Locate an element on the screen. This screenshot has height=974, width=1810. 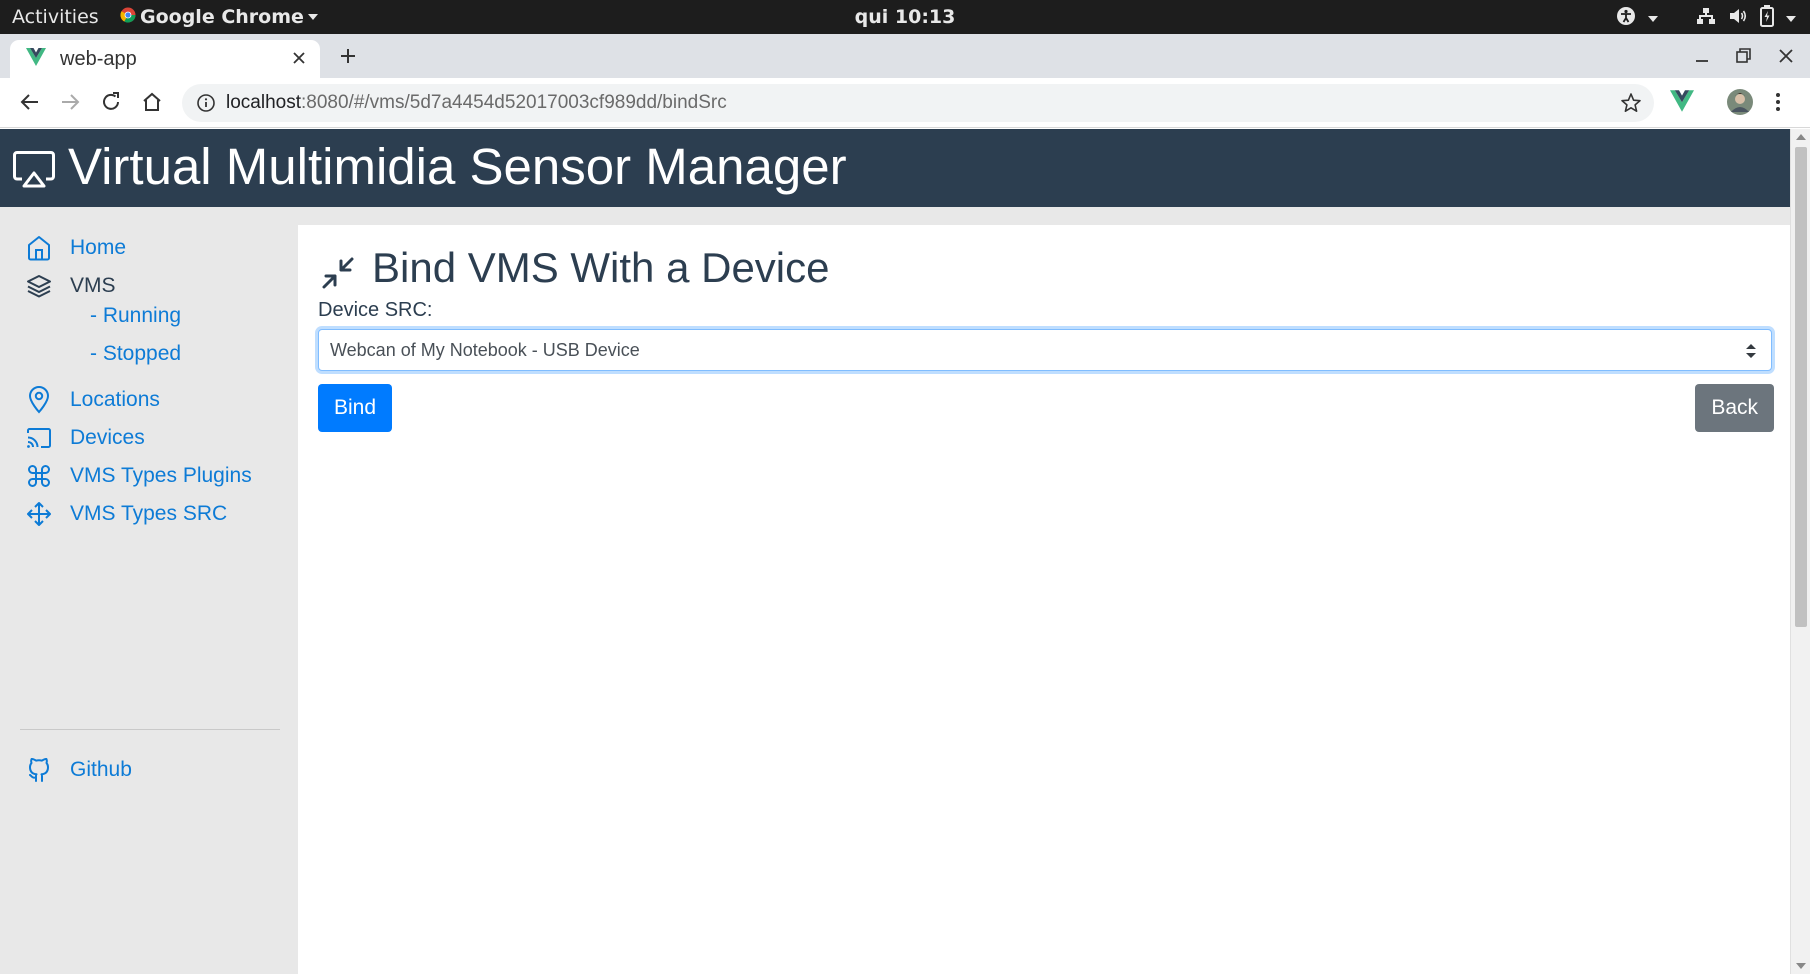
system-tray is located at coordinates (1706, 18).